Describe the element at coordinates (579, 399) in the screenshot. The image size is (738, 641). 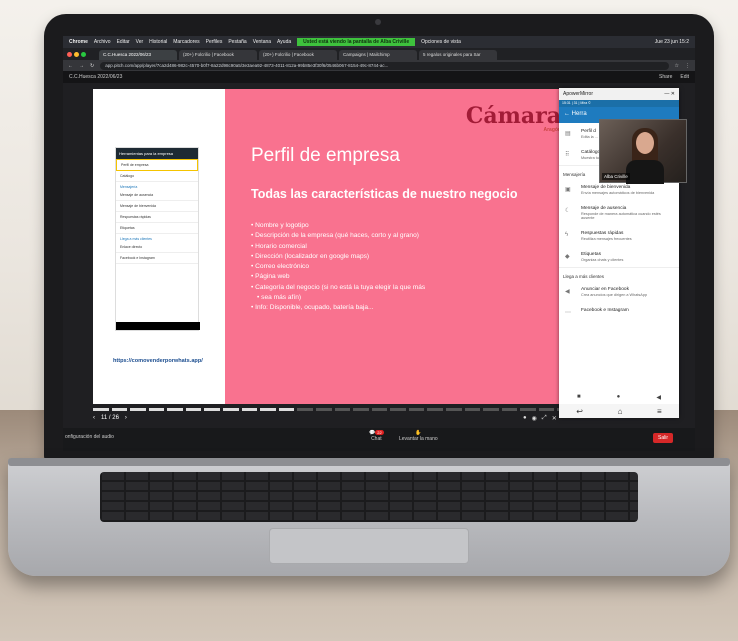
I see `square-icon: ■` at that location.